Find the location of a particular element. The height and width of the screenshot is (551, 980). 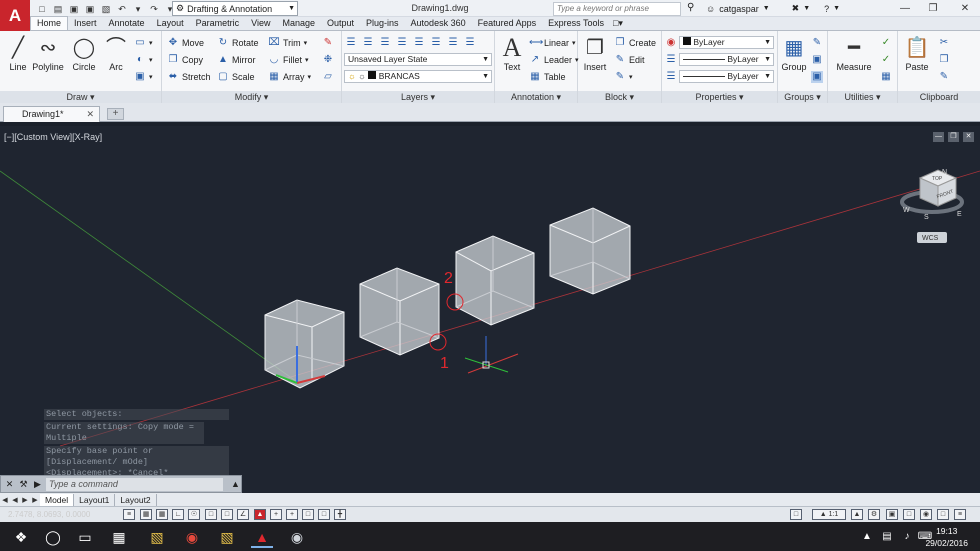

paste-button: 📋 Paste is located at coordinates (917, 55).